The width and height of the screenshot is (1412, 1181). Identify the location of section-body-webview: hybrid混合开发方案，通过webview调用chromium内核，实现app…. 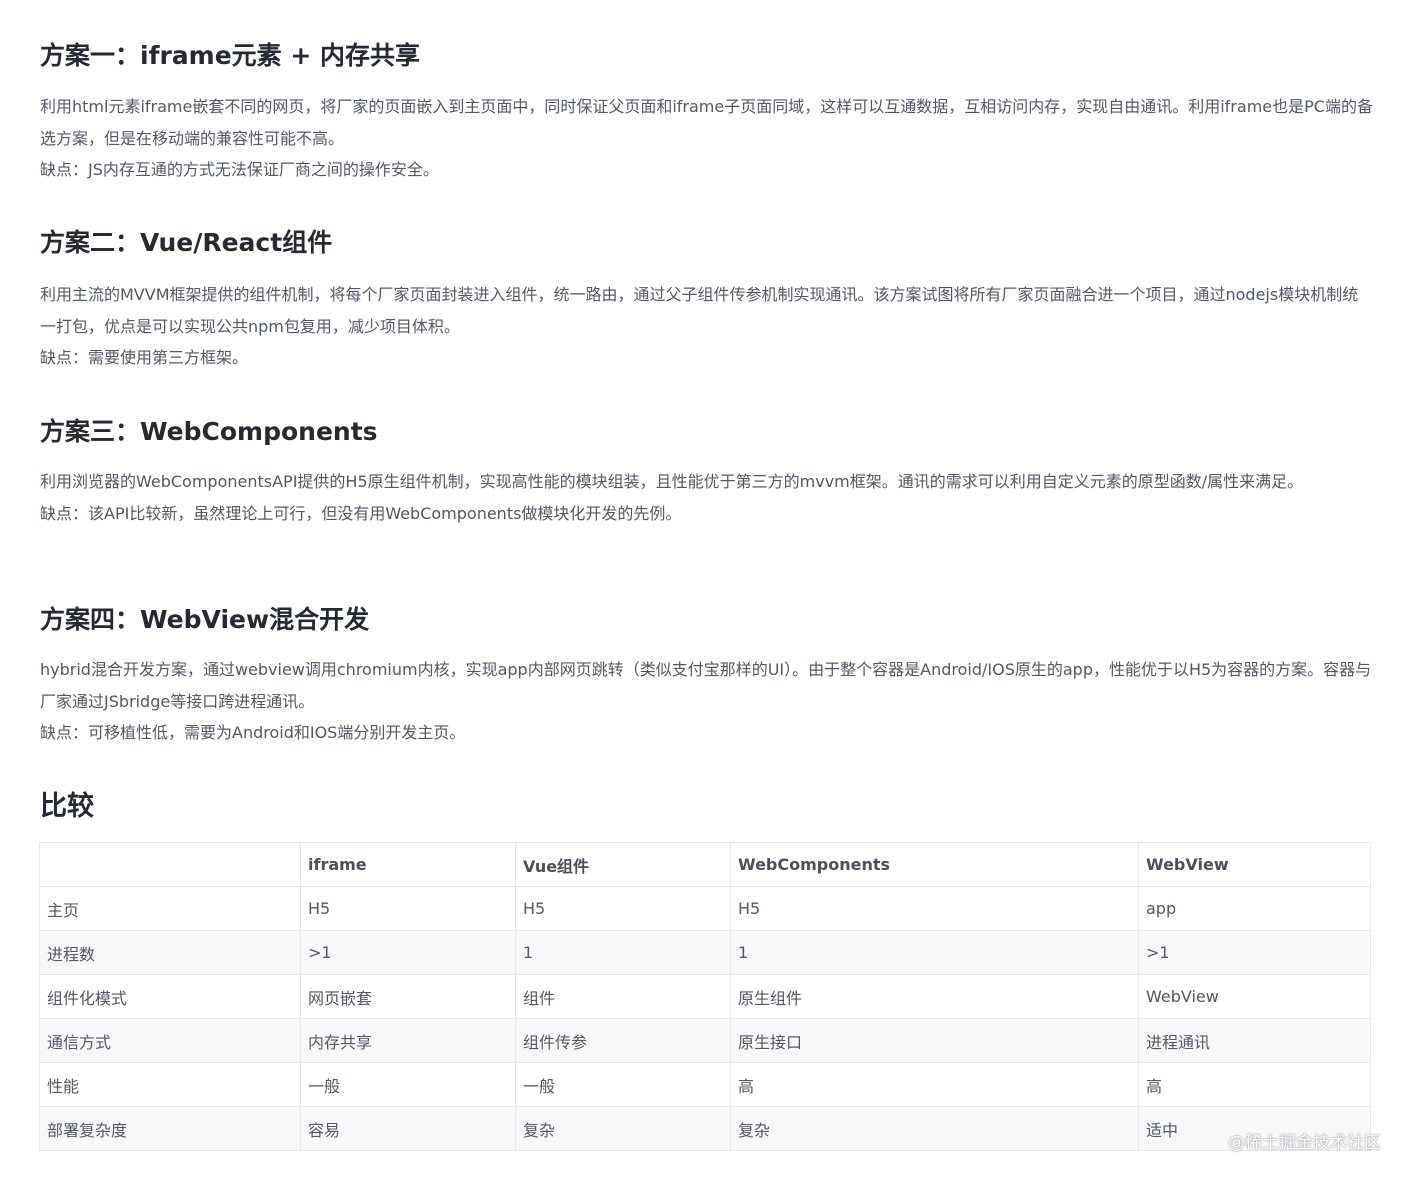
(707, 701).